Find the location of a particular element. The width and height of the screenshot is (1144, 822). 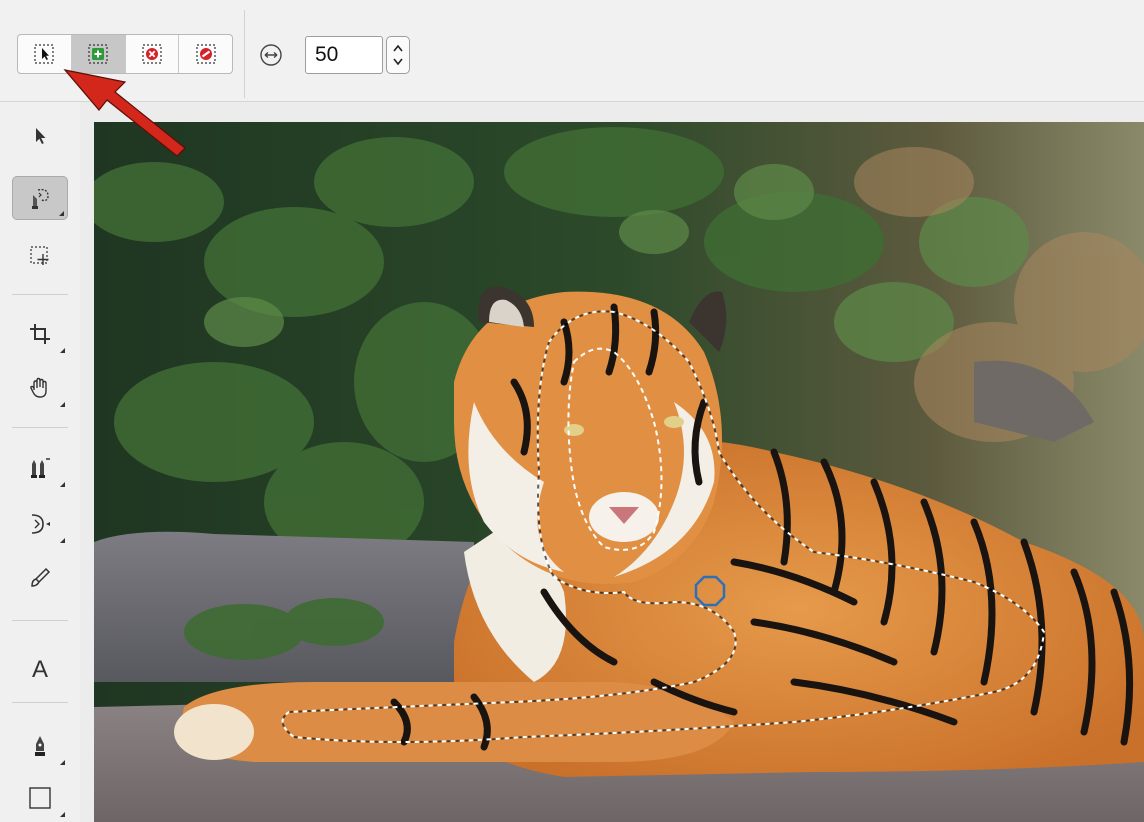

subtract-selection-icon is located at coordinates (152, 54).